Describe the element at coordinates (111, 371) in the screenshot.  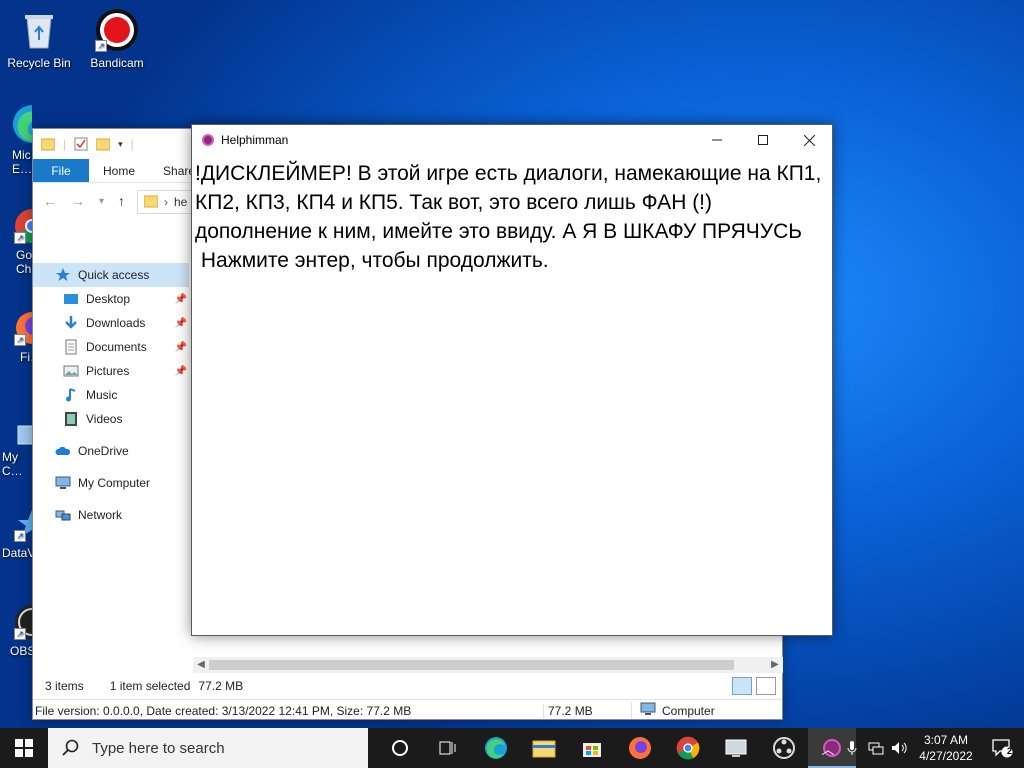
I see `nav-pictures: Pictures 📌` at that location.